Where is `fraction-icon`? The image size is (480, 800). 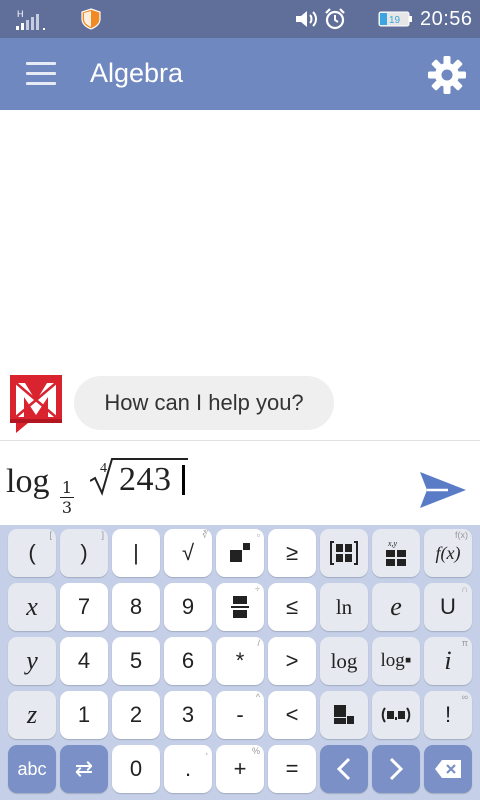
fraction-icon is located at coordinates (240, 607).